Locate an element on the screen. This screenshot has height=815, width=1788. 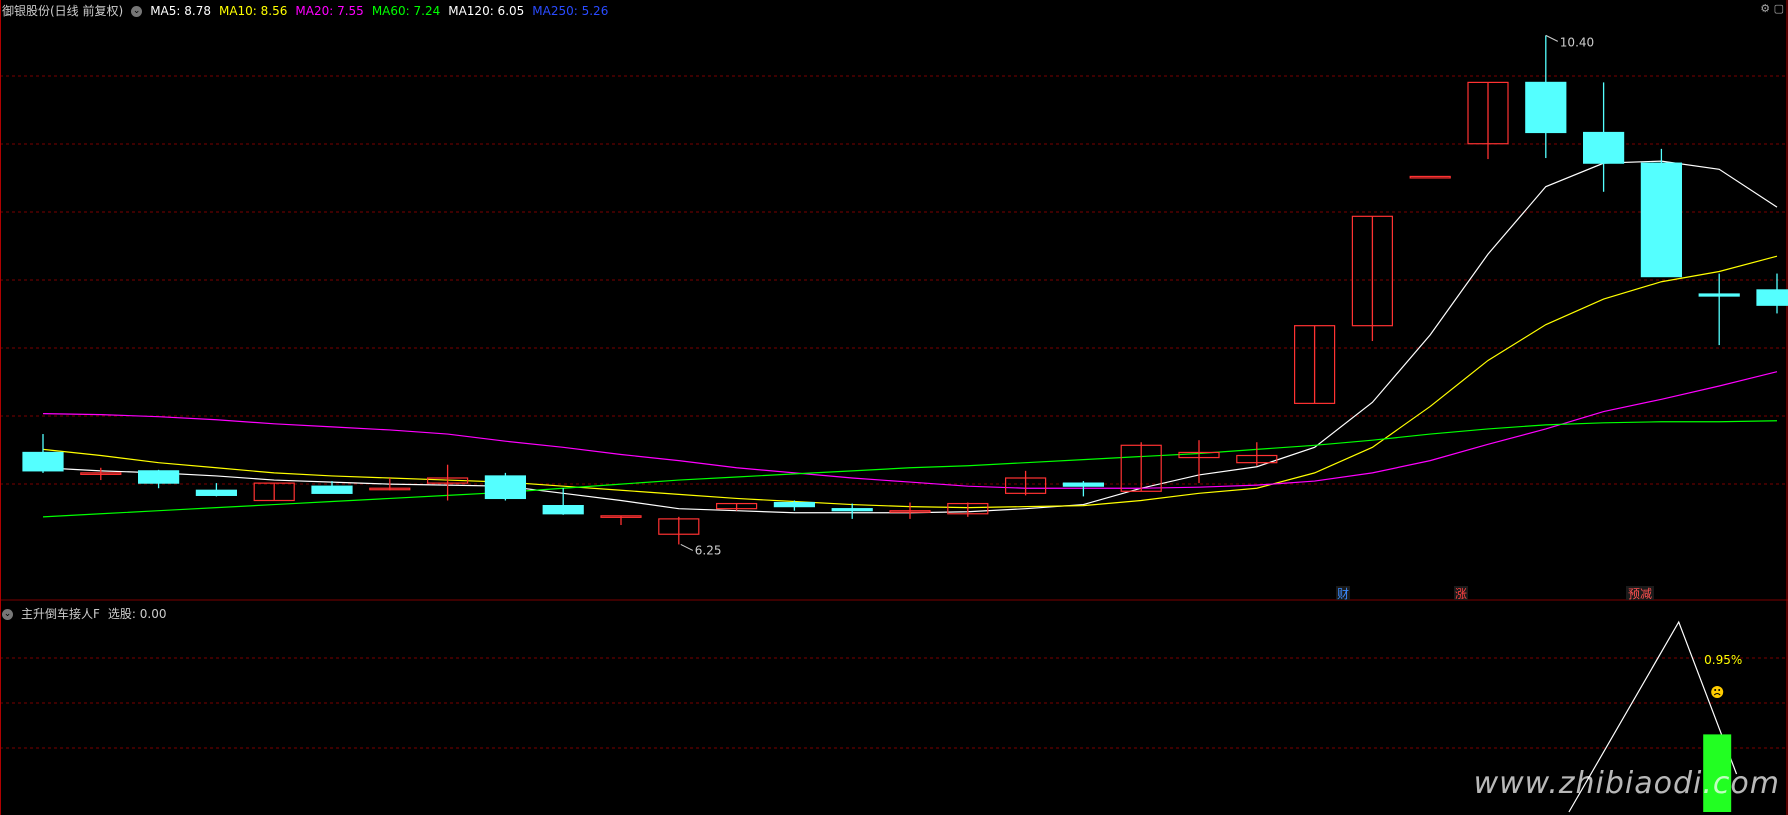
settings-gear-icon: ⚙ is located at coordinates (1765, 8).